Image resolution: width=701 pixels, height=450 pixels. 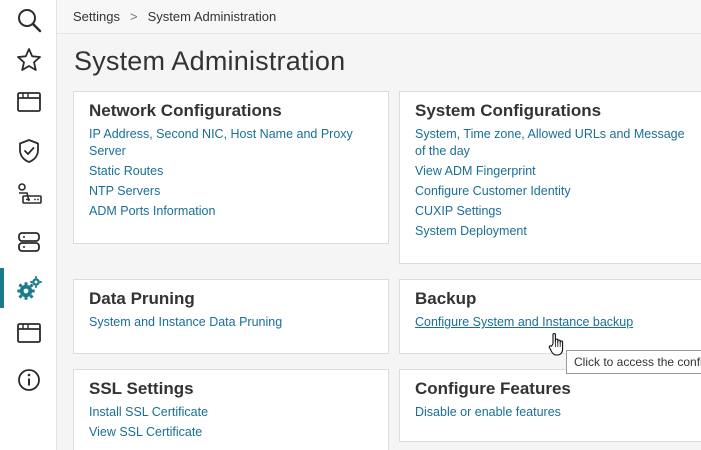 What do you see at coordinates (231, 322) in the screenshot?
I see `data-pruning-link: System and Instance Data Pruning` at bounding box center [231, 322].